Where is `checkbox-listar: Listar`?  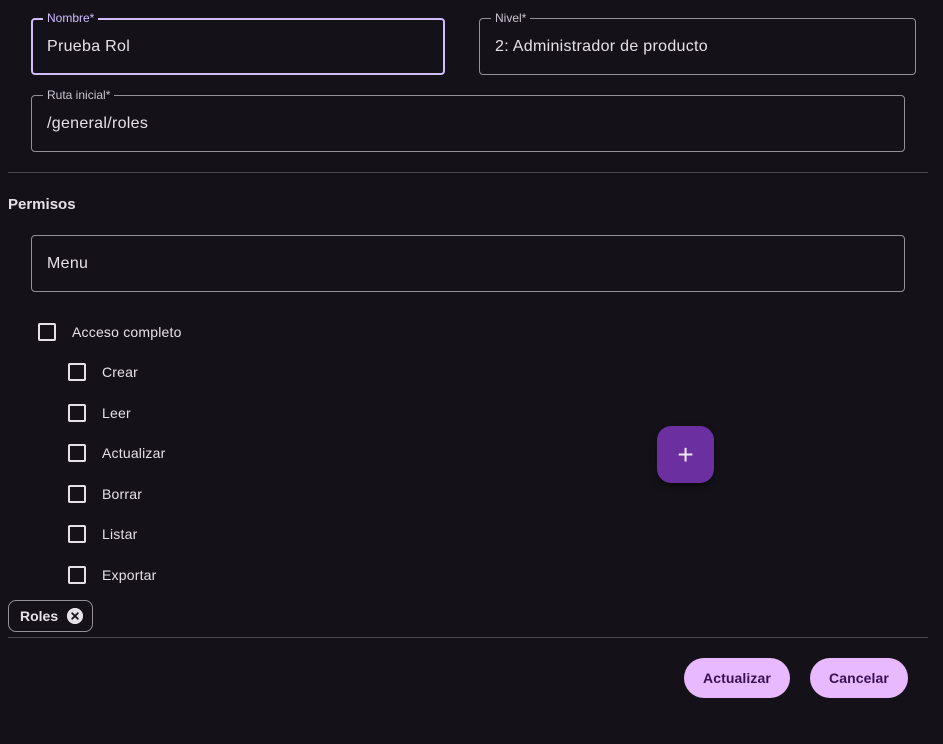
checkbox-listar: Listar is located at coordinates (102, 534).